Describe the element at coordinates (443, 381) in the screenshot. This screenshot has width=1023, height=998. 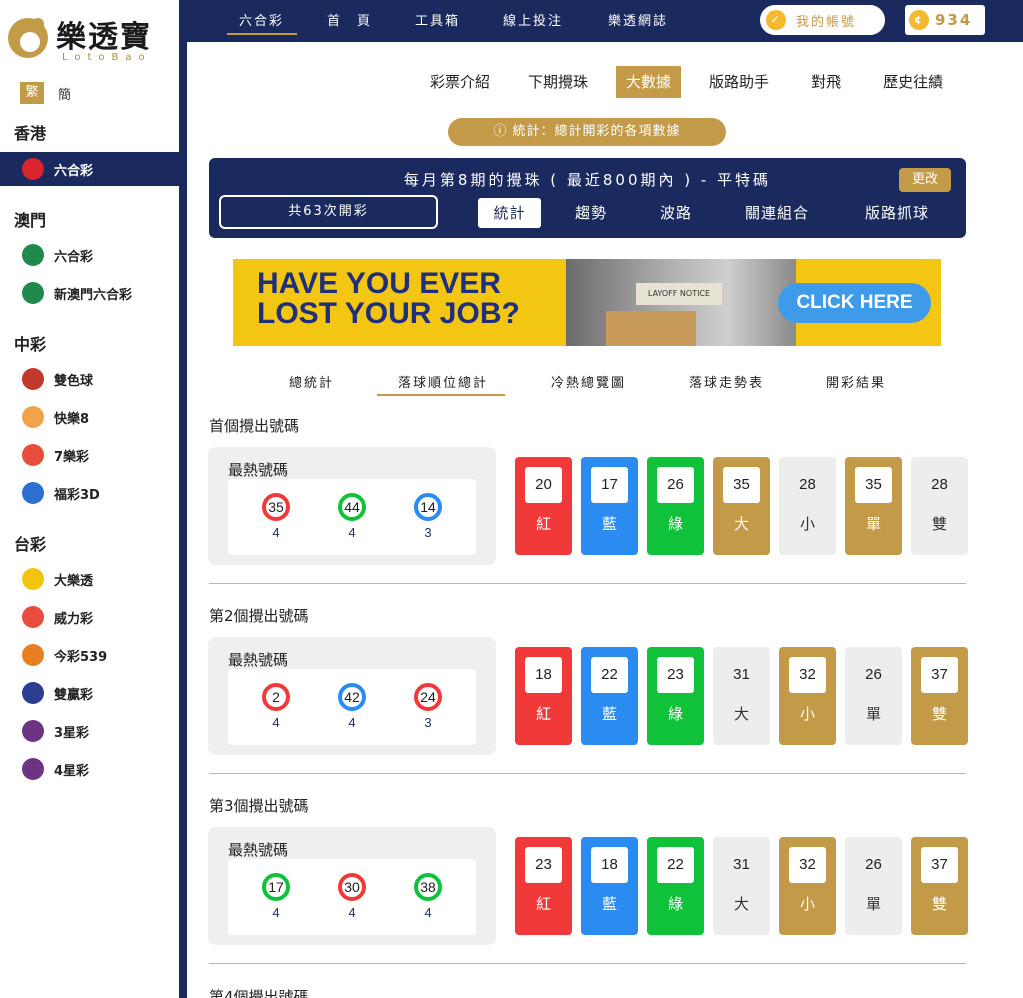
I see `tab-position-stats: 落球順位總計` at that location.